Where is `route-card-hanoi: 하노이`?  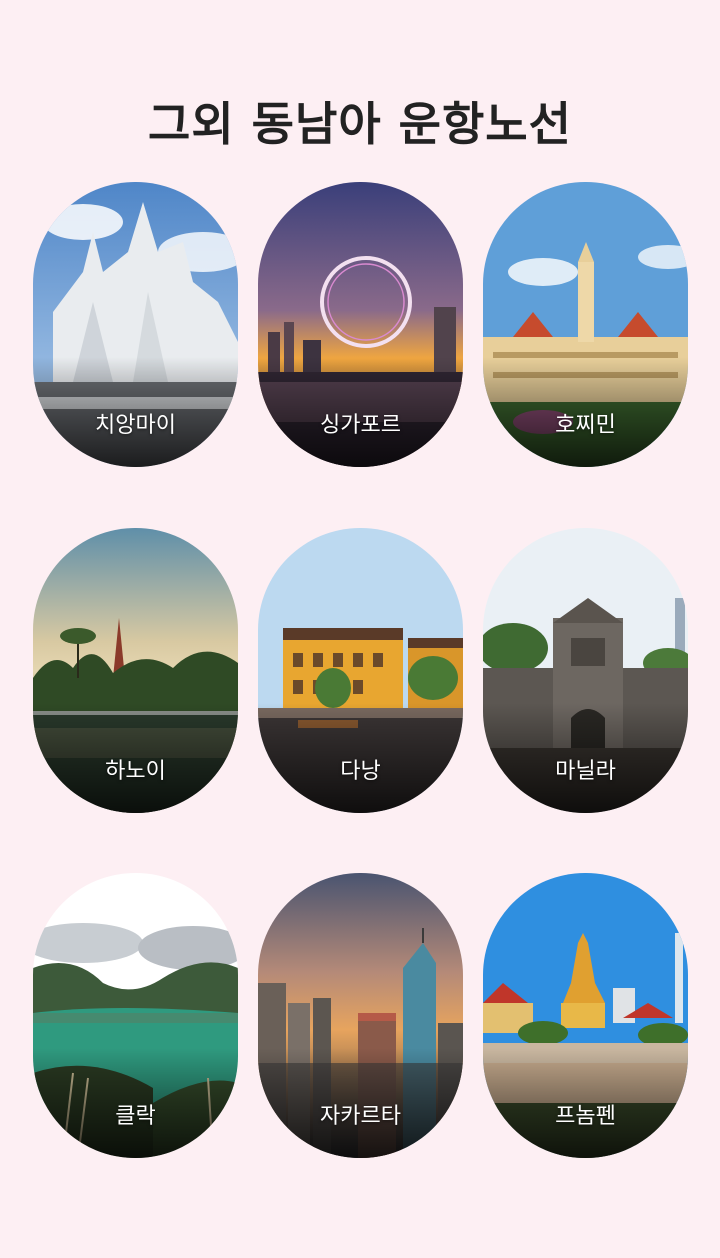
route-card-hanoi: 하노이 is located at coordinates (135, 670).